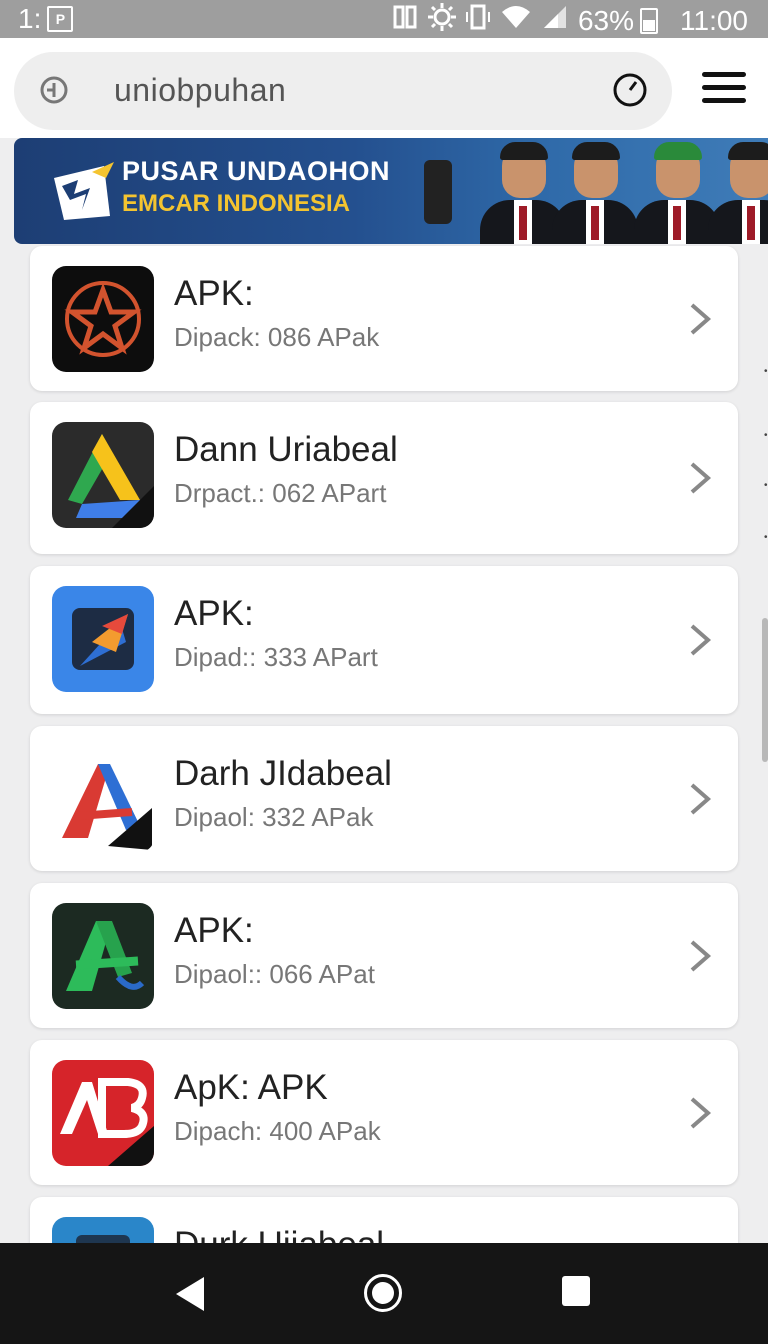  What do you see at coordinates (54, 90) in the screenshot?
I see `globe-icon` at bounding box center [54, 90].